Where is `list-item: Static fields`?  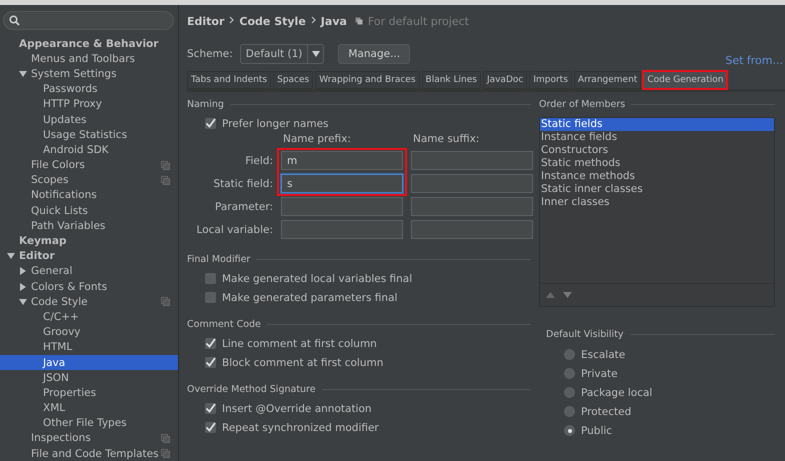
list-item: Static fields is located at coordinates (657, 124).